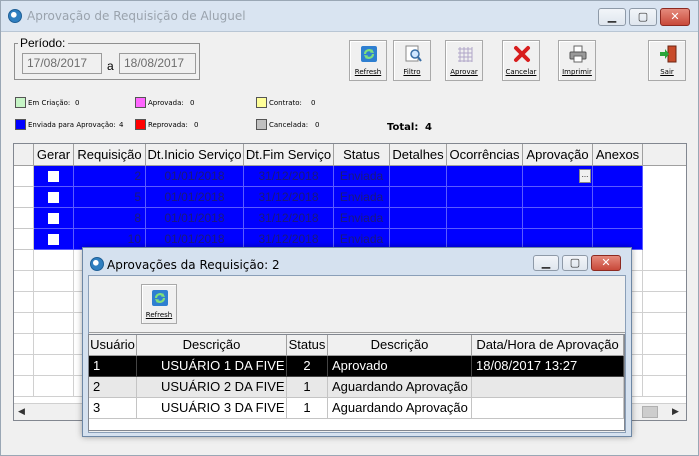 This screenshot has height=456, width=699. Describe the element at coordinates (212, 345) in the screenshot. I see `col-header-descricao: Descrição` at that location.